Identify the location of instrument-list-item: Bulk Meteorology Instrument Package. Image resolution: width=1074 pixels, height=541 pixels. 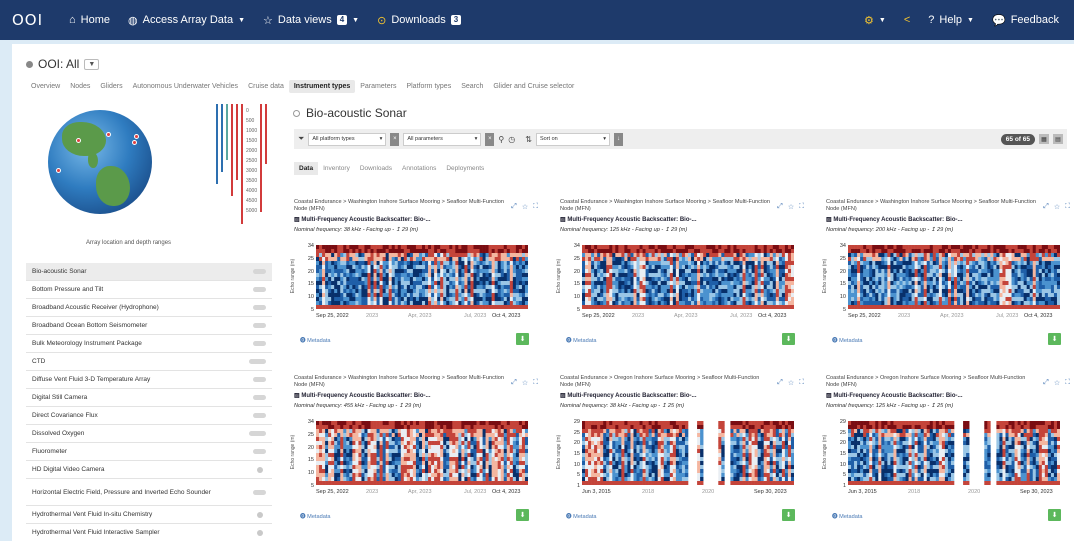
(149, 344).